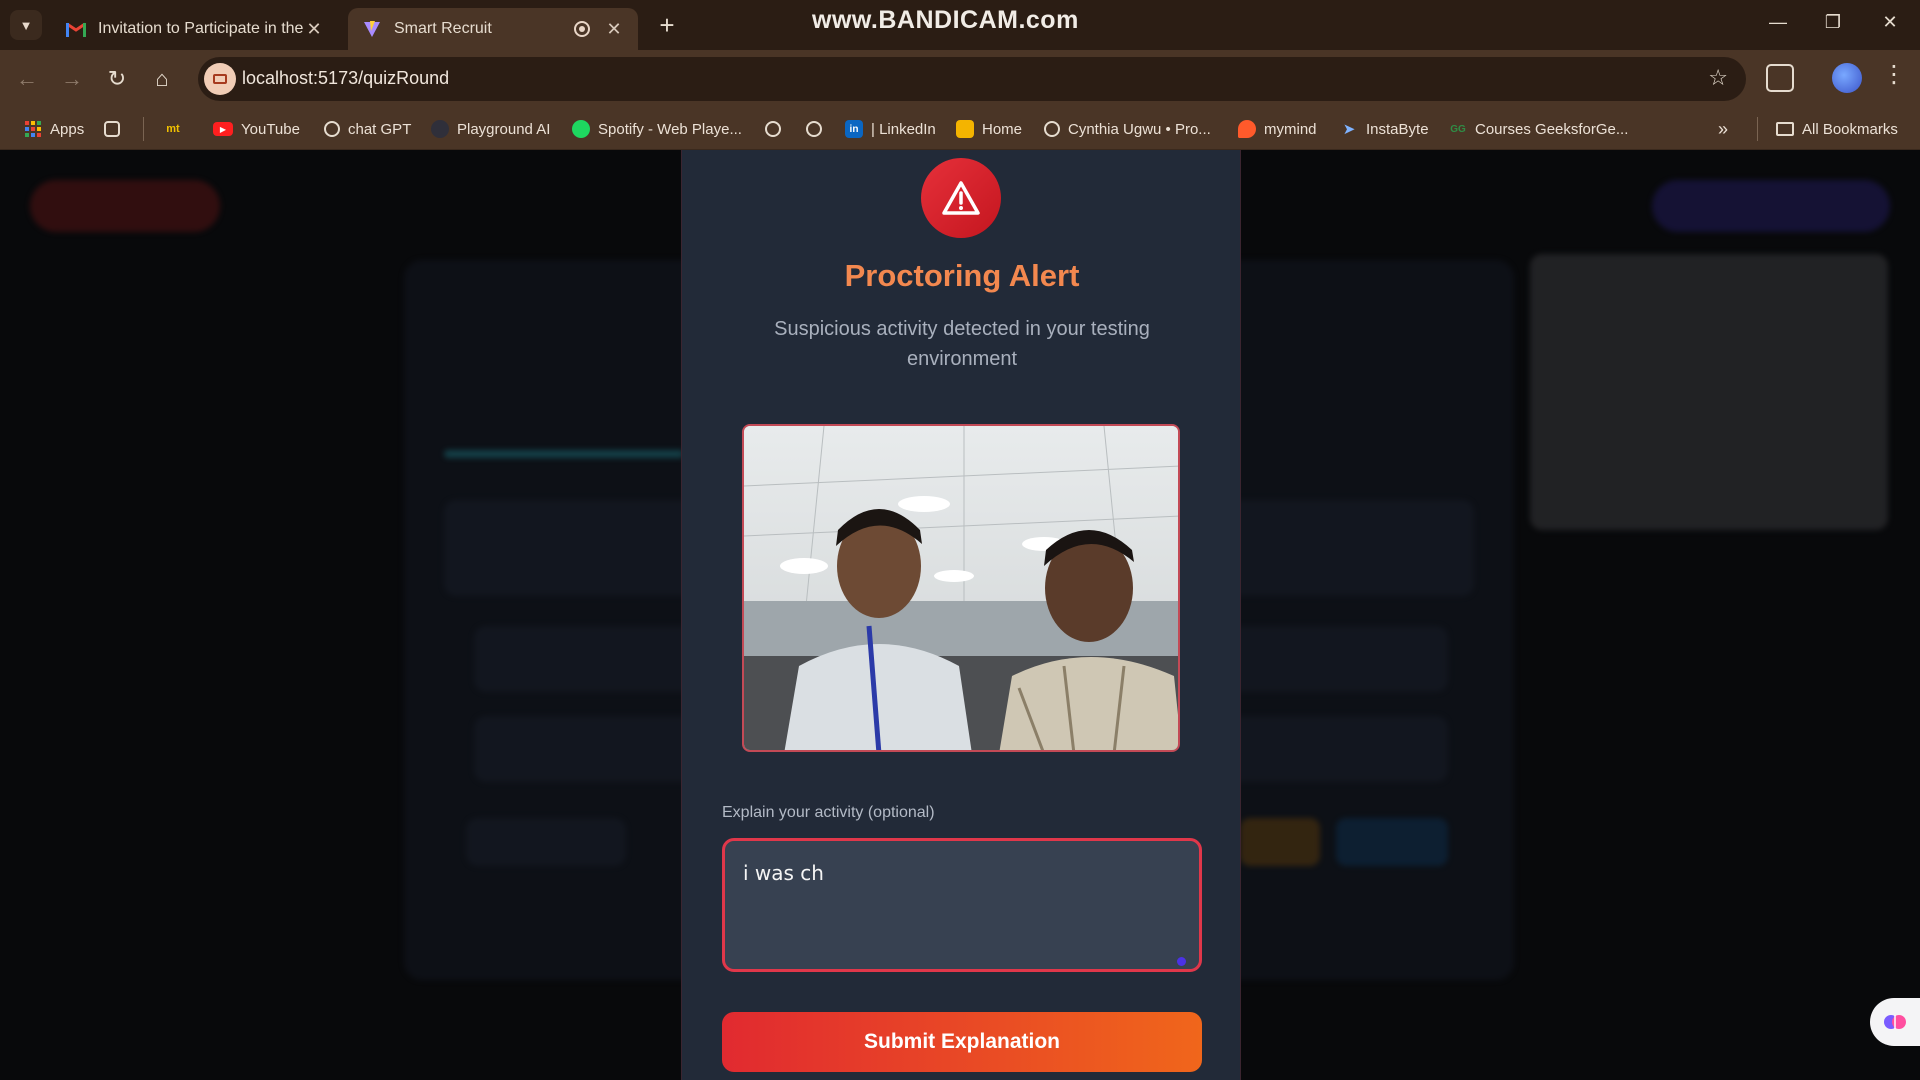 The image size is (1920, 1080). I want to click on close-window-icon: ✕, so click(1890, 22).